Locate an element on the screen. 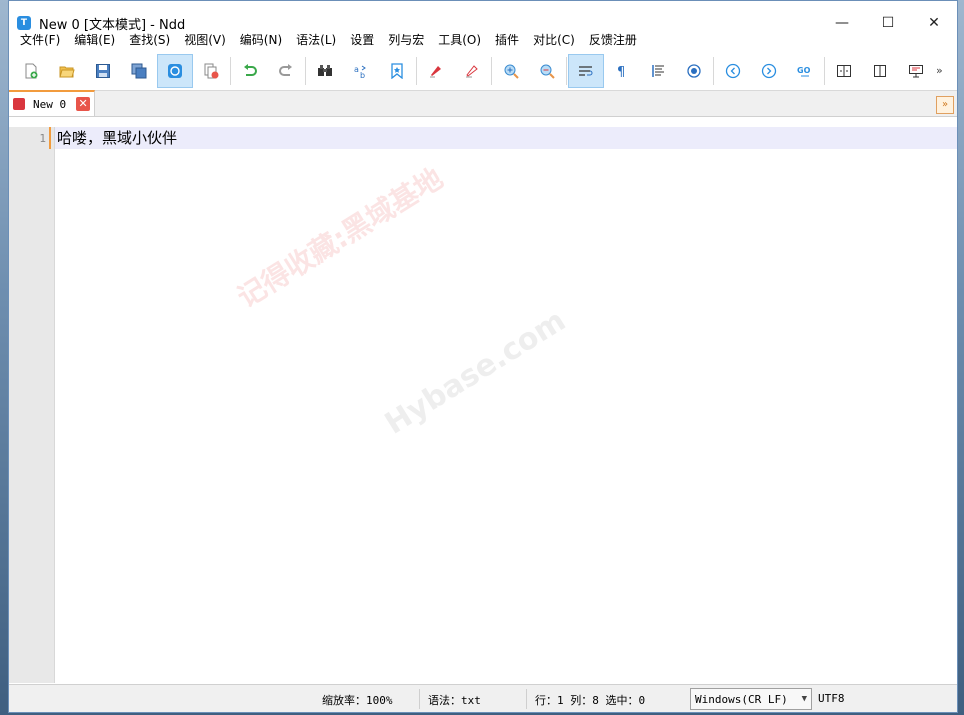 This screenshot has height=715, width=964. menu-encoding: 编码(N) is located at coordinates (261, 40).